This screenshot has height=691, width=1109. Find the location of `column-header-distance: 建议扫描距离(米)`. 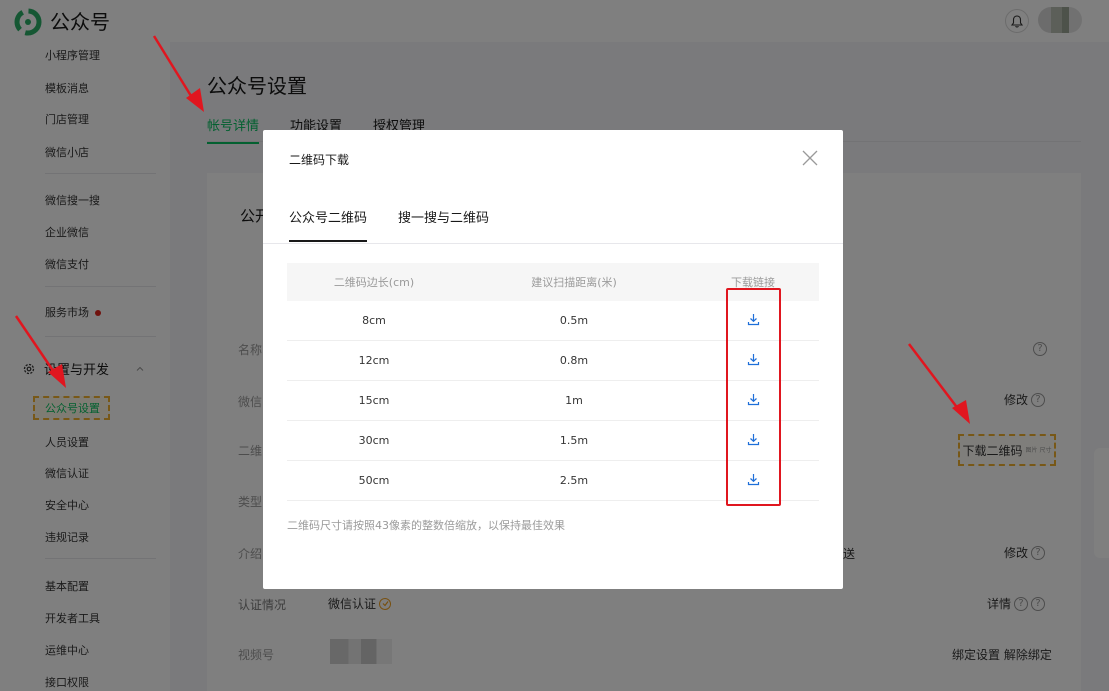

column-header-distance: 建议扫描距离(米) is located at coordinates (574, 282).